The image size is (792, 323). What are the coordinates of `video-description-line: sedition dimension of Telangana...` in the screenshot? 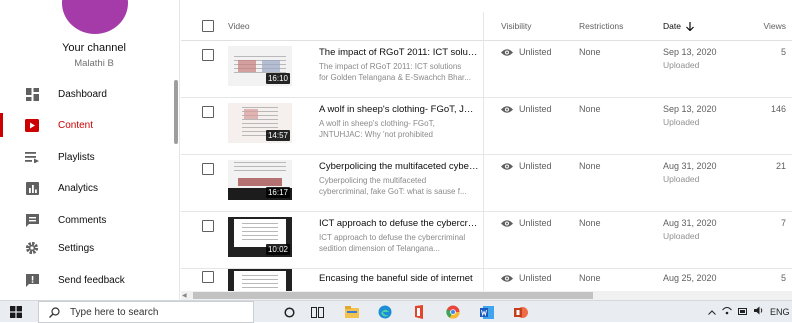 It's located at (379, 248).